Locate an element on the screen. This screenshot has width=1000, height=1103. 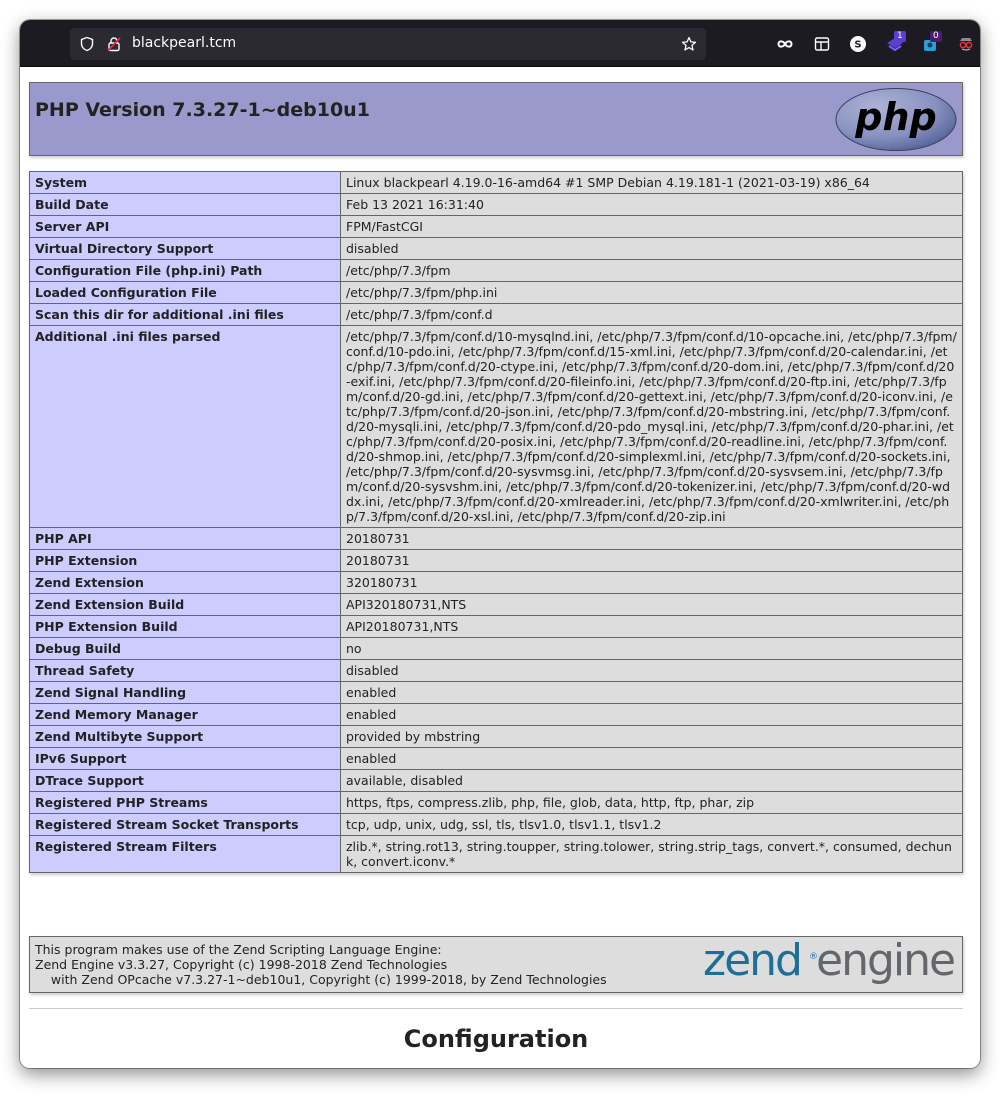
svg-text: S is located at coordinates (857, 45).